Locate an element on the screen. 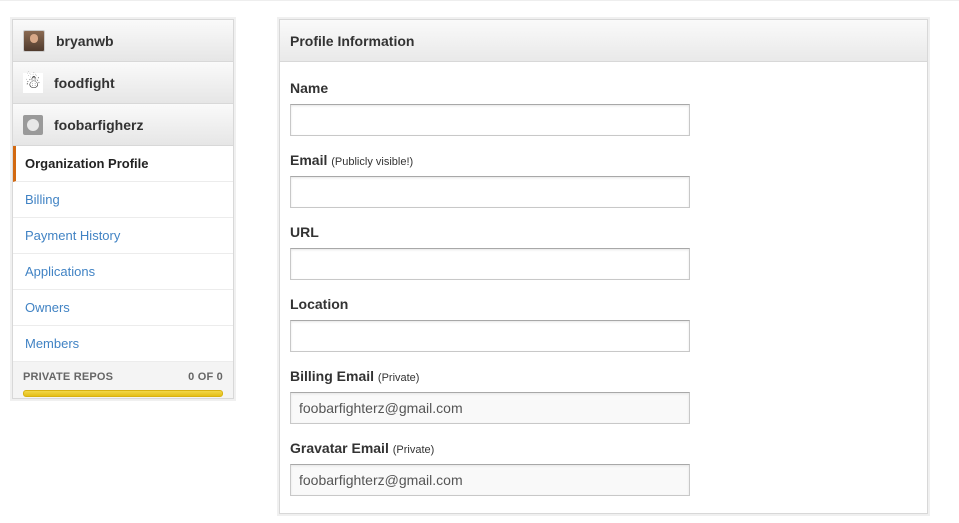  user-avatar-icon is located at coordinates (34, 40).